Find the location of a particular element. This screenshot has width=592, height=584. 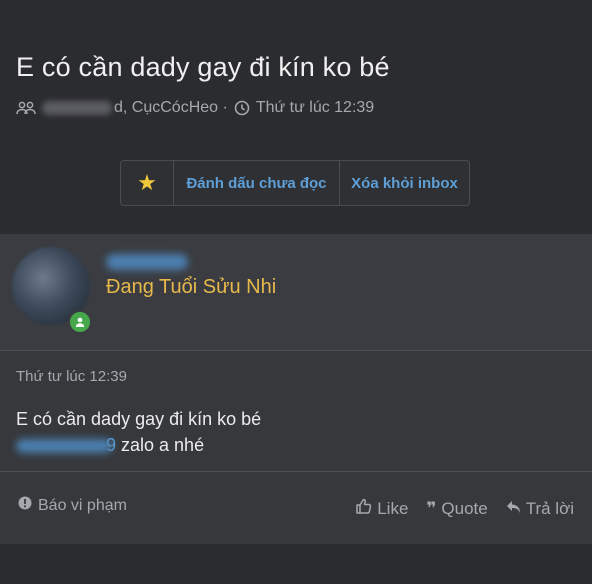

reply-label: Trả lời is located at coordinates (549, 508).